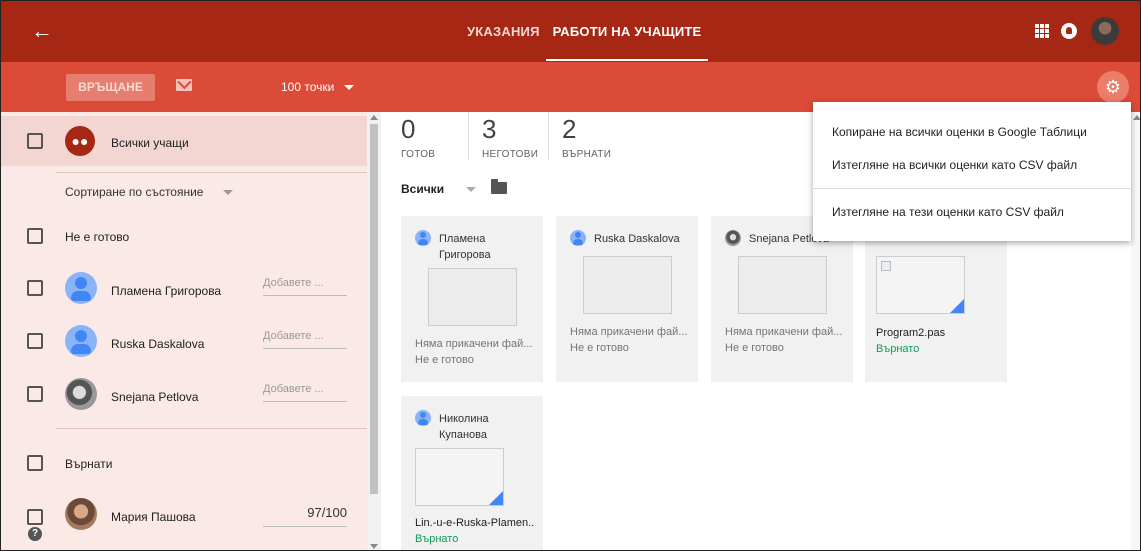  Describe the element at coordinates (627, 60) in the screenshot. I see `active-tab-indicator` at that location.